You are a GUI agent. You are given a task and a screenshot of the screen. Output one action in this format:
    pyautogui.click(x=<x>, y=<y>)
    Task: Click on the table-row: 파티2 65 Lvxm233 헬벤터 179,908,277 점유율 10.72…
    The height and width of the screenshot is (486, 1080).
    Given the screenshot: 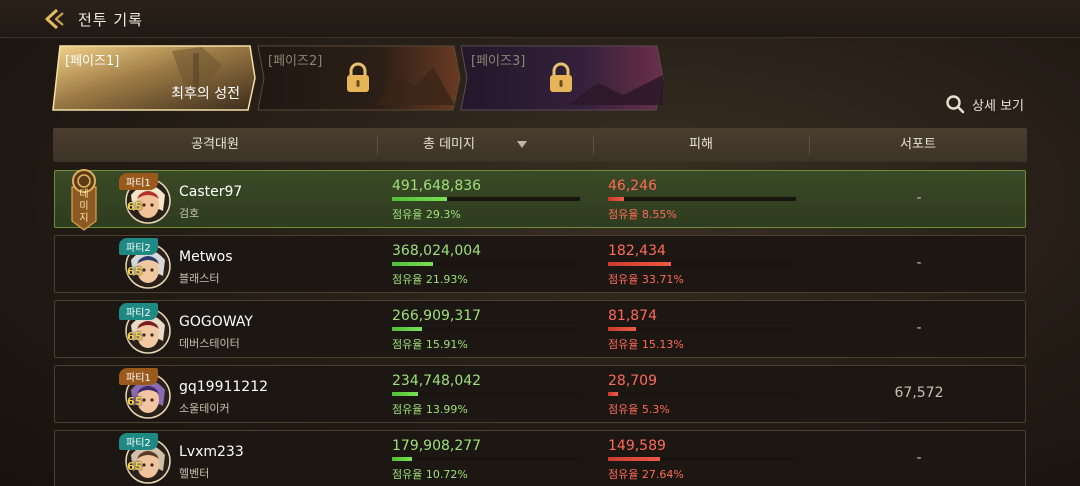 What is the action you would take?
    pyautogui.click(x=540, y=458)
    